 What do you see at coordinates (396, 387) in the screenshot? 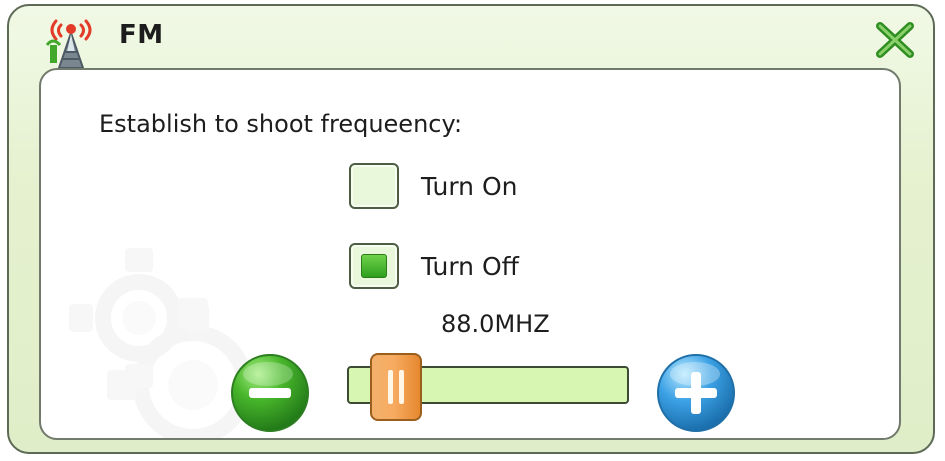
I see `slider-thumb` at bounding box center [396, 387].